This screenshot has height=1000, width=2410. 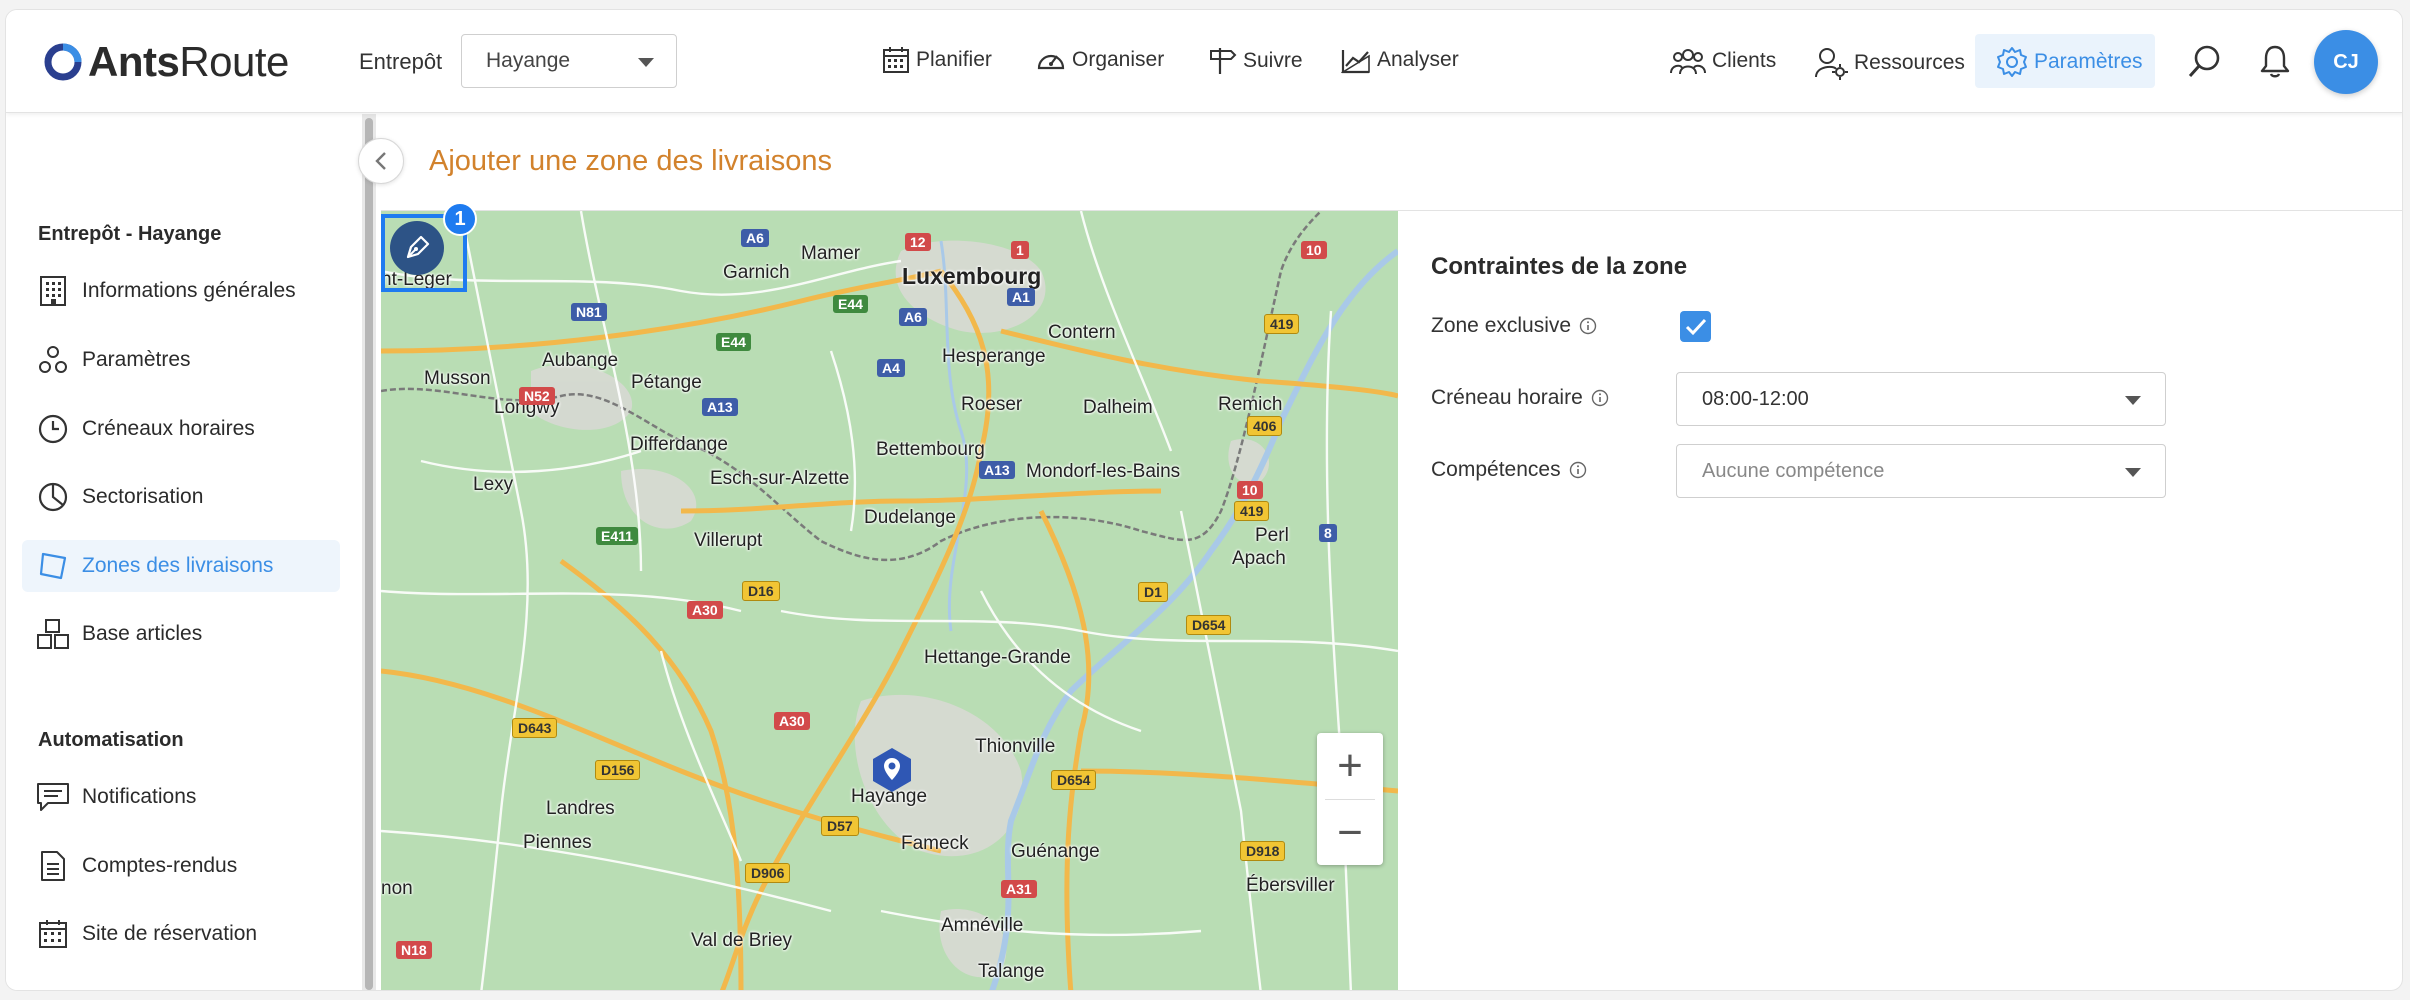 I want to click on sidebar-item-site-reservation: Site de réservation, so click(x=181, y=934).